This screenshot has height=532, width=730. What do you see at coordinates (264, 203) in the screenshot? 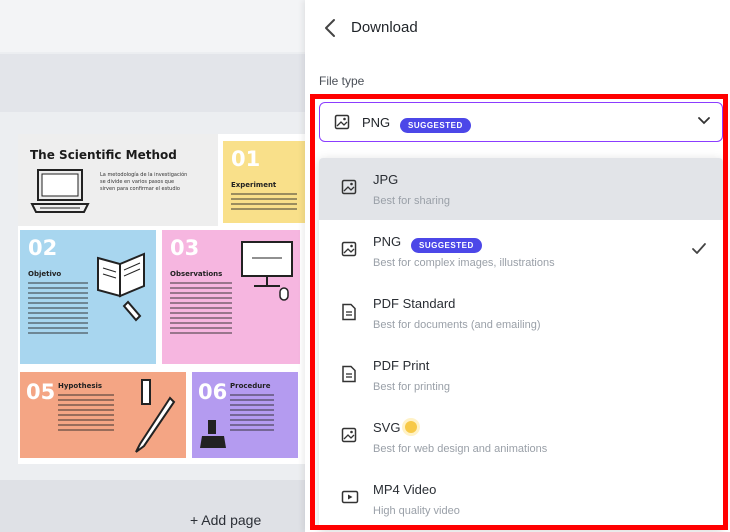
I see `card-01-text` at bounding box center [264, 203].